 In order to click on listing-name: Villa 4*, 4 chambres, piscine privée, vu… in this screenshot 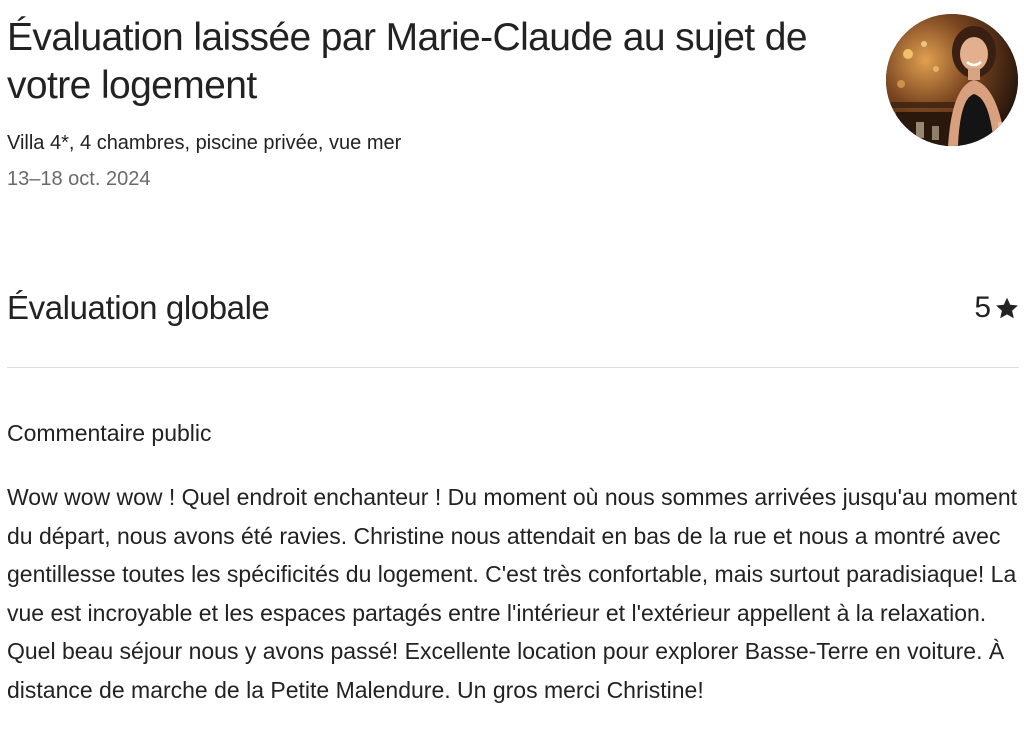, I will do `click(204, 143)`.